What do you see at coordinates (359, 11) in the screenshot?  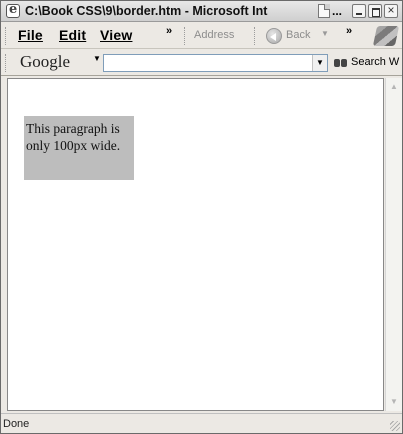 I see `minimize-button` at bounding box center [359, 11].